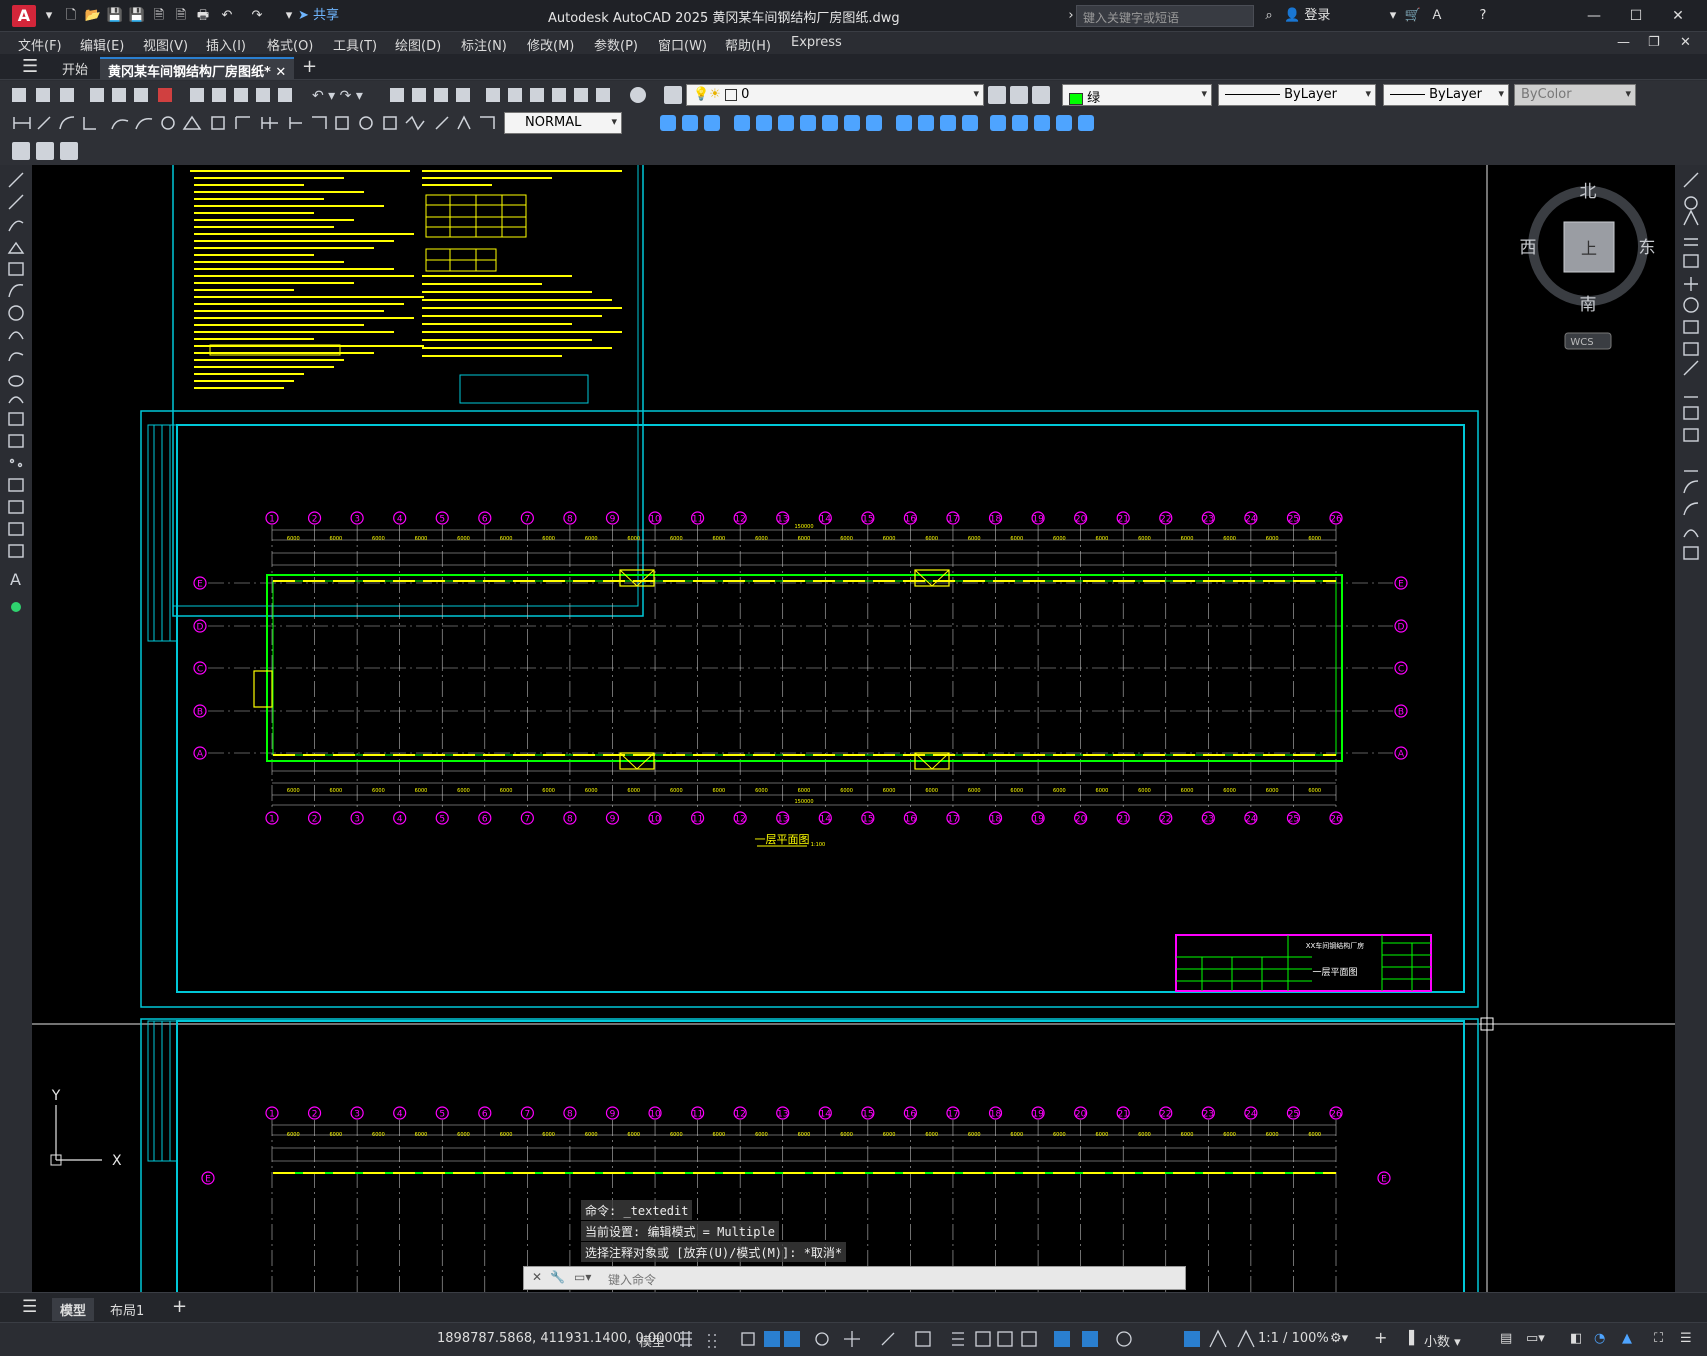 This screenshot has width=1707, height=1356. What do you see at coordinates (582, 1277) in the screenshot?
I see `cmd-recent-icon: ▭▾` at bounding box center [582, 1277].